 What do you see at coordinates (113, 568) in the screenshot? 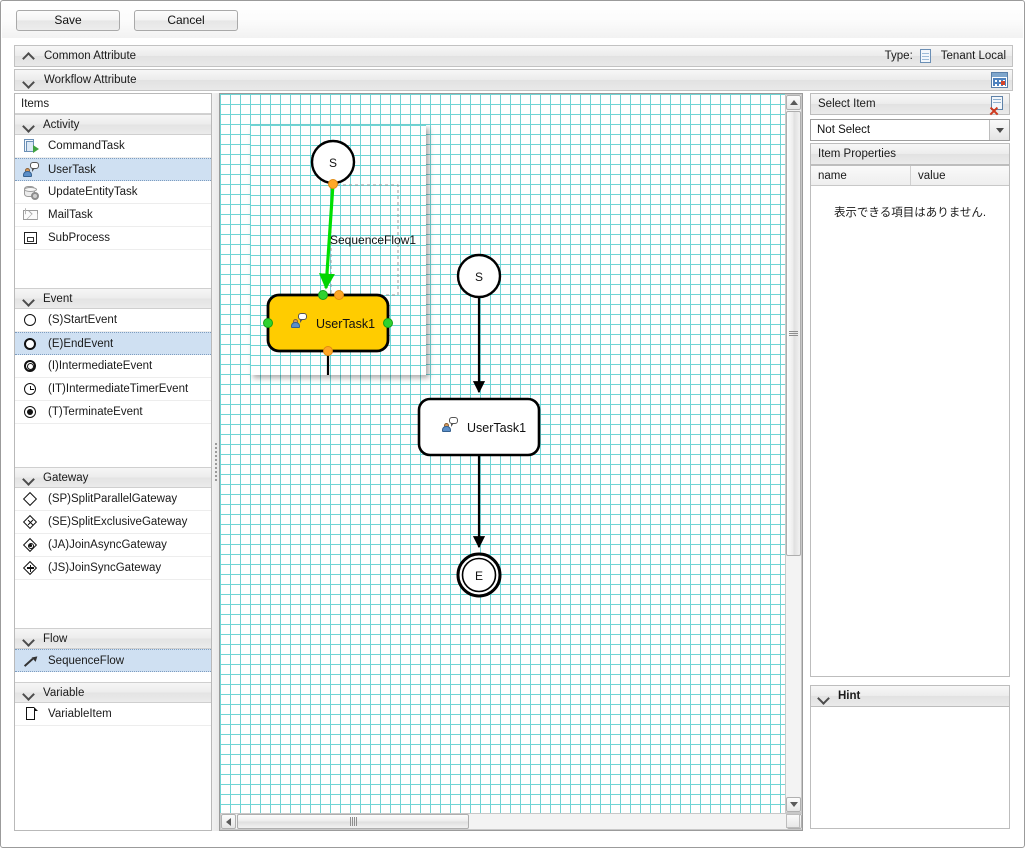
I see `item-joinsyncgateway: (JS)JoinSyncGateway` at bounding box center [113, 568].